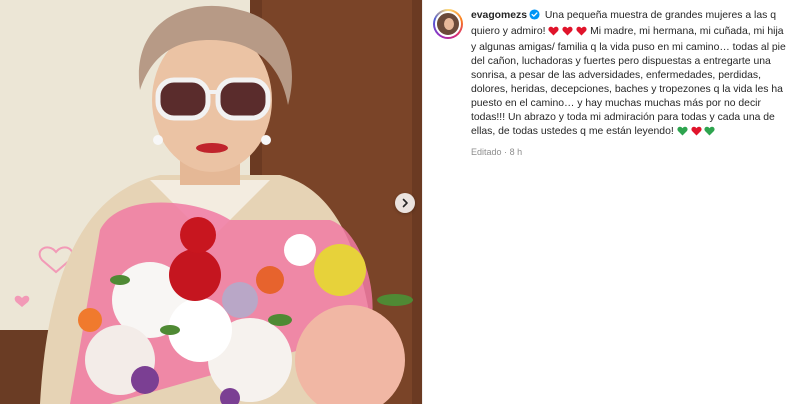  Describe the element at coordinates (635, 152) in the screenshot. I see `post-meta: Editado · 8 h` at that location.